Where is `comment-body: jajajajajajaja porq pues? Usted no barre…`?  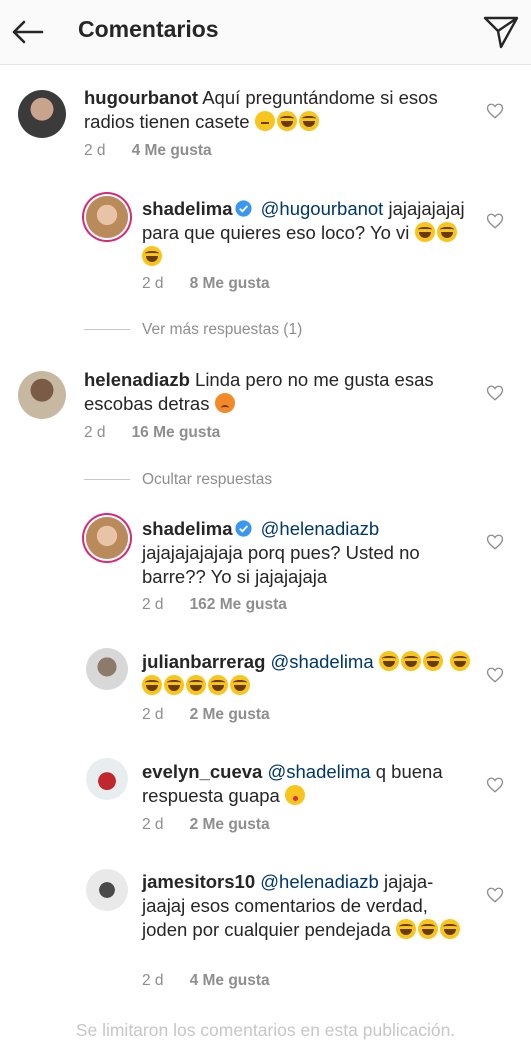 comment-body: jajajajajajaja porq pues? Usted no barre… is located at coordinates (281, 564).